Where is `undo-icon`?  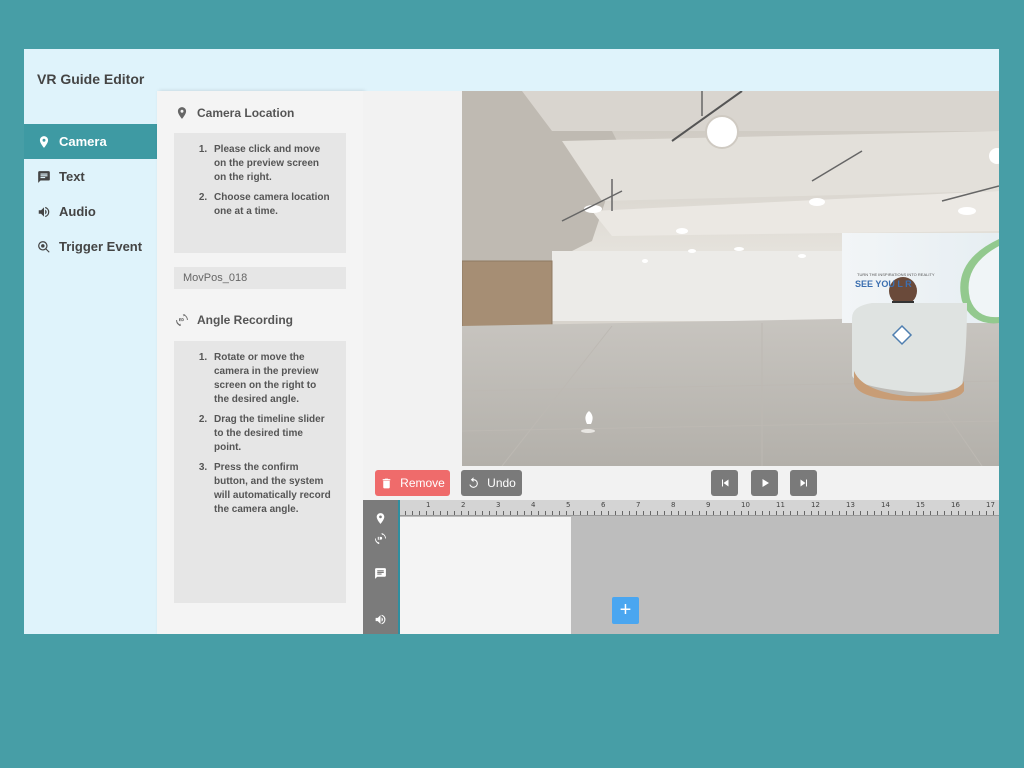 undo-icon is located at coordinates (474, 482).